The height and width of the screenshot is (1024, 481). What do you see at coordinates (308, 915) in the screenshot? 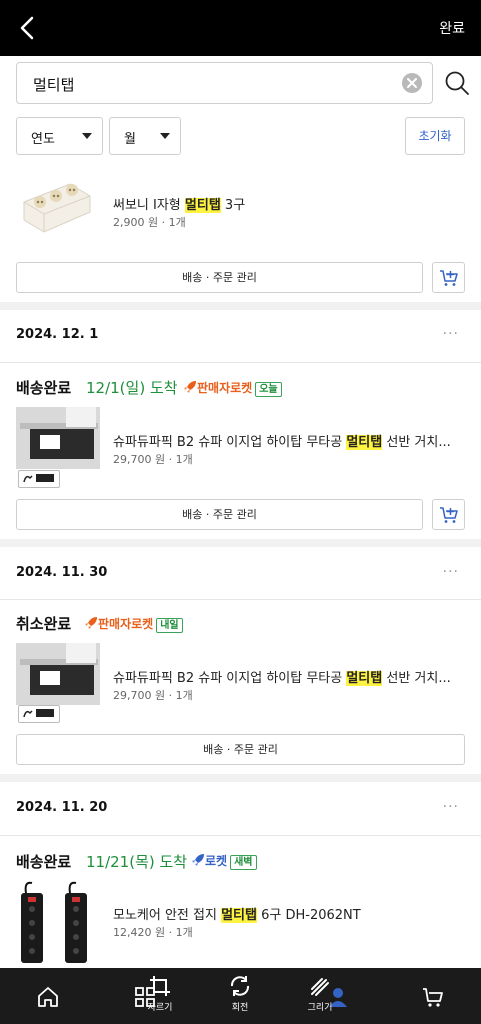
I see `product-title-text: 6구 DH-2062NT` at bounding box center [308, 915].